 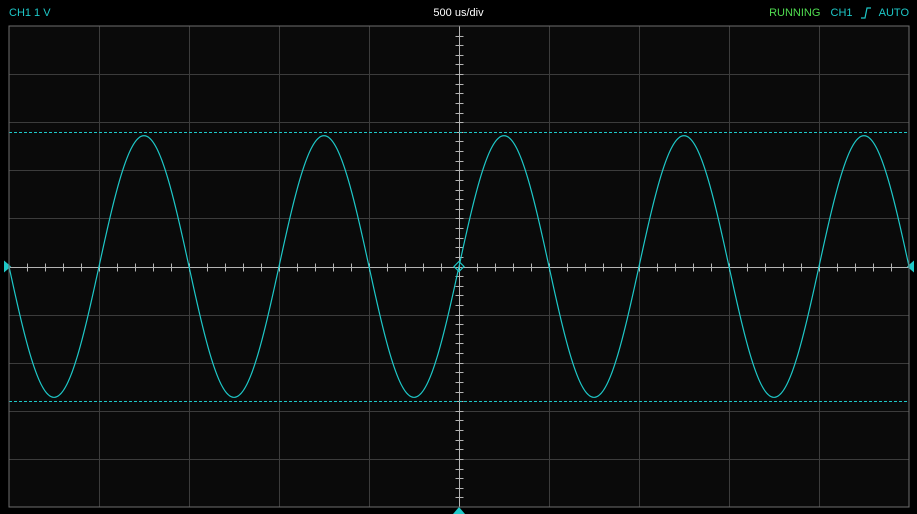 I want to click on run-state-label: RUNNING, so click(x=794, y=13).